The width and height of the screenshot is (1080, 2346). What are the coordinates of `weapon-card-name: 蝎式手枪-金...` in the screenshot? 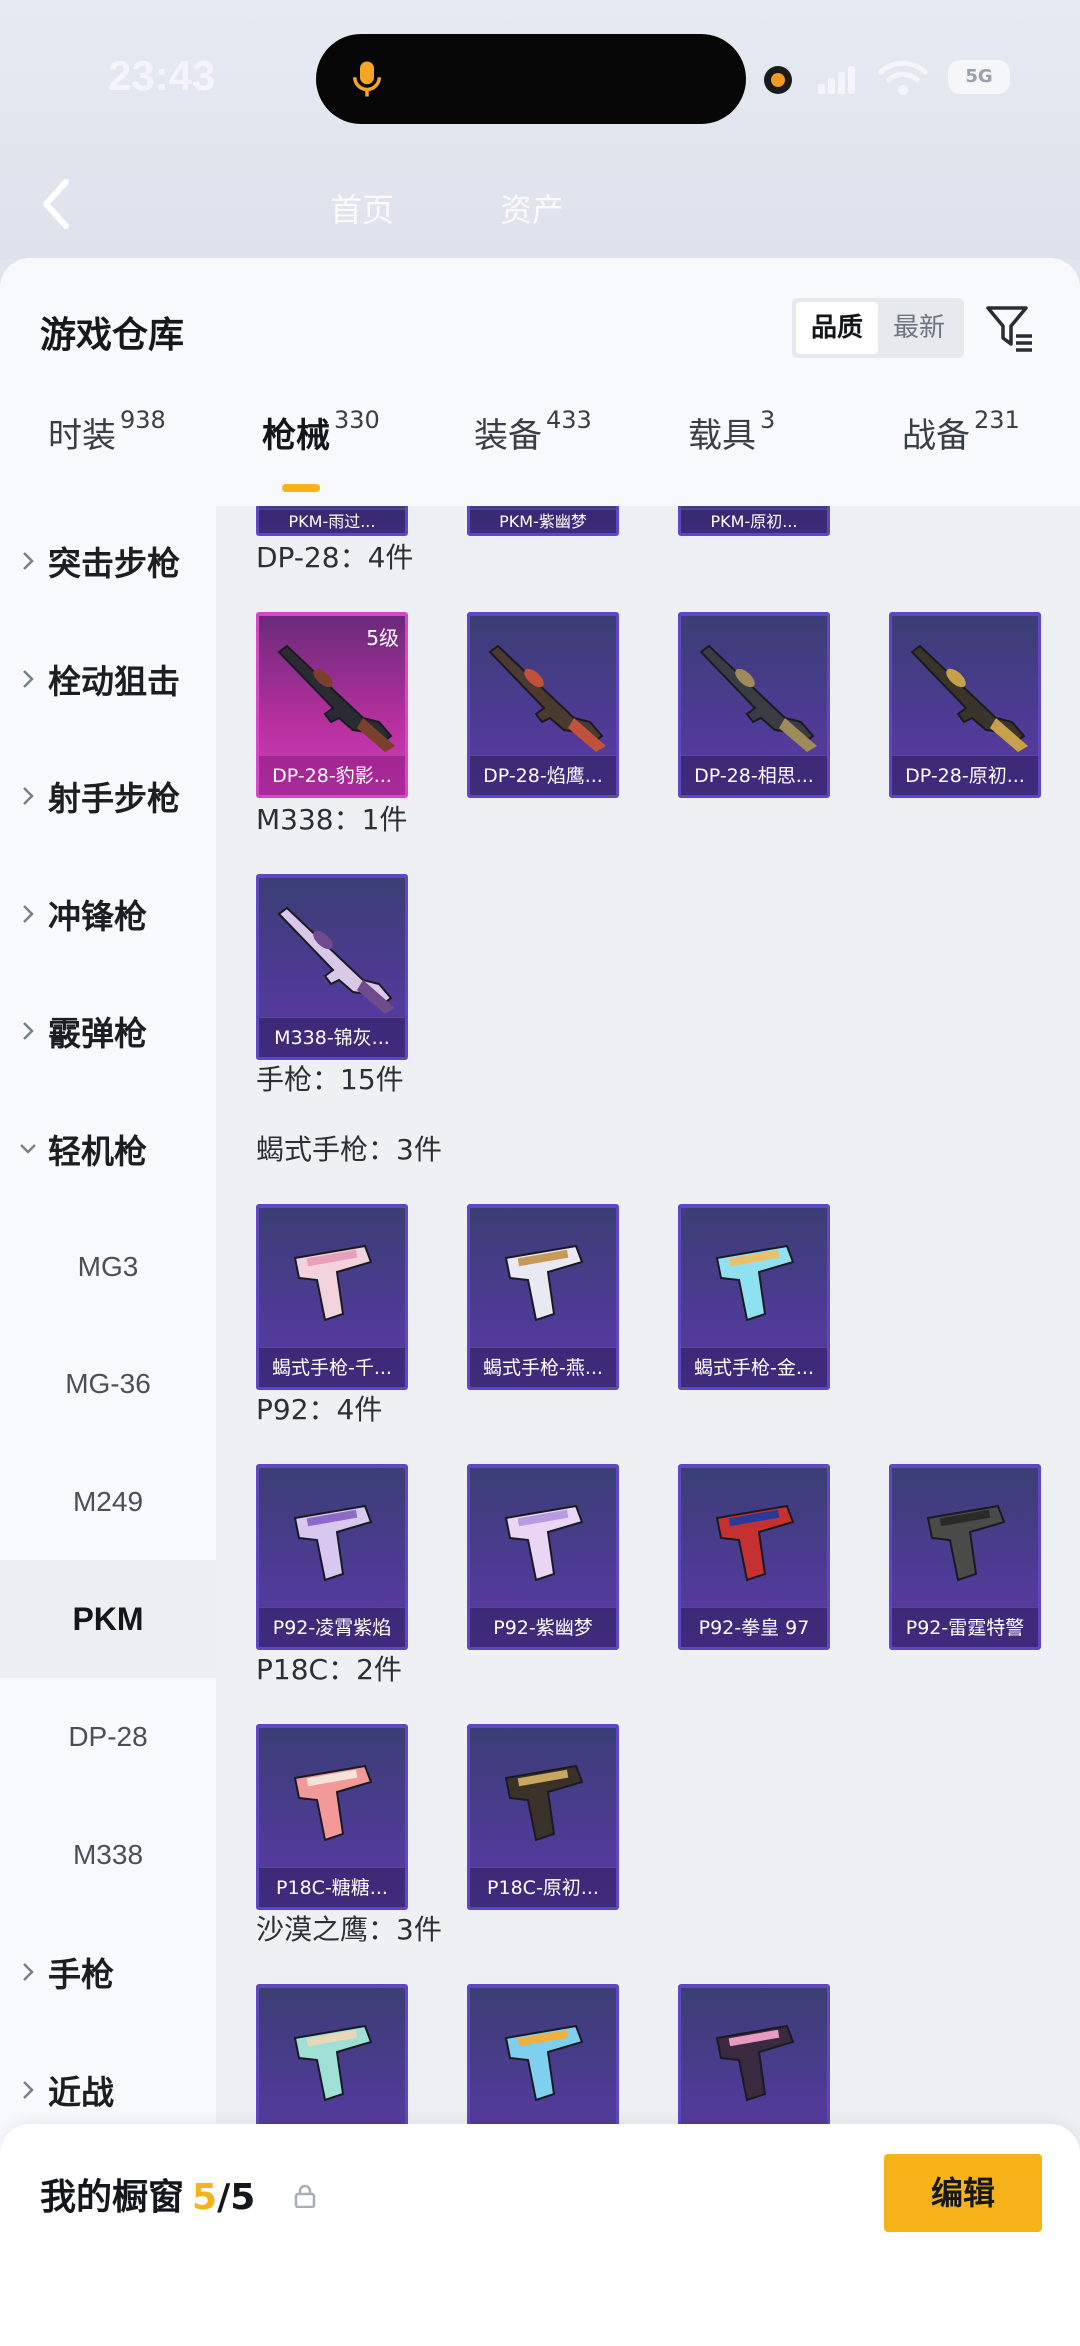 It's located at (754, 1367).